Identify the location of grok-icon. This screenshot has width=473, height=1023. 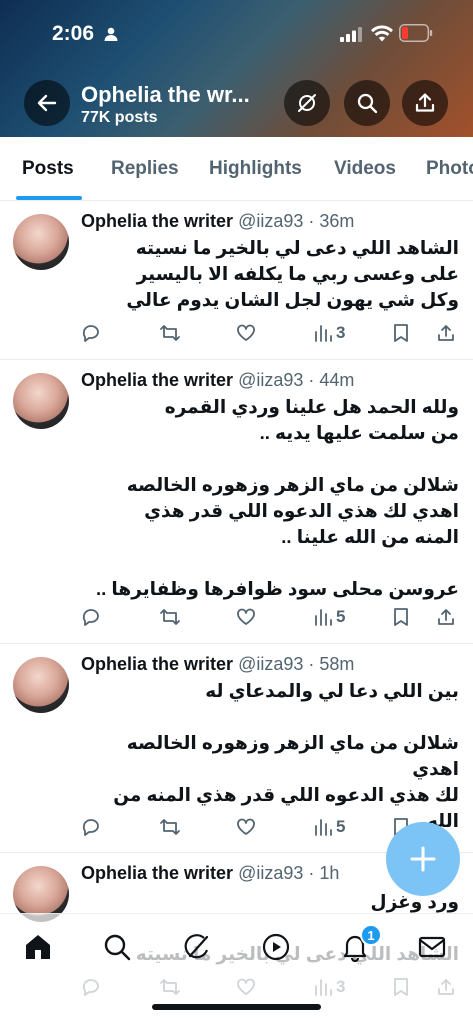
(196, 946).